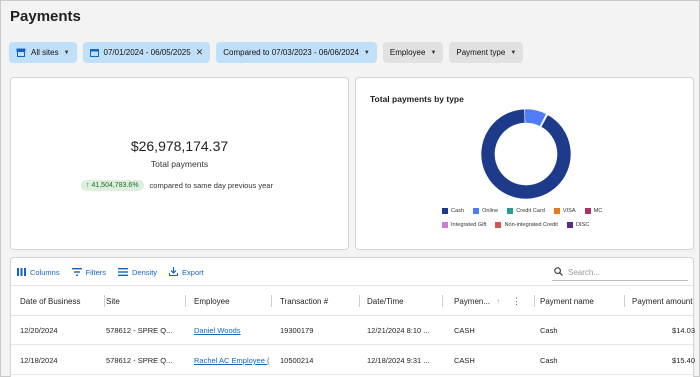  Describe the element at coordinates (21, 272) in the screenshot. I see `columns-icon` at that location.